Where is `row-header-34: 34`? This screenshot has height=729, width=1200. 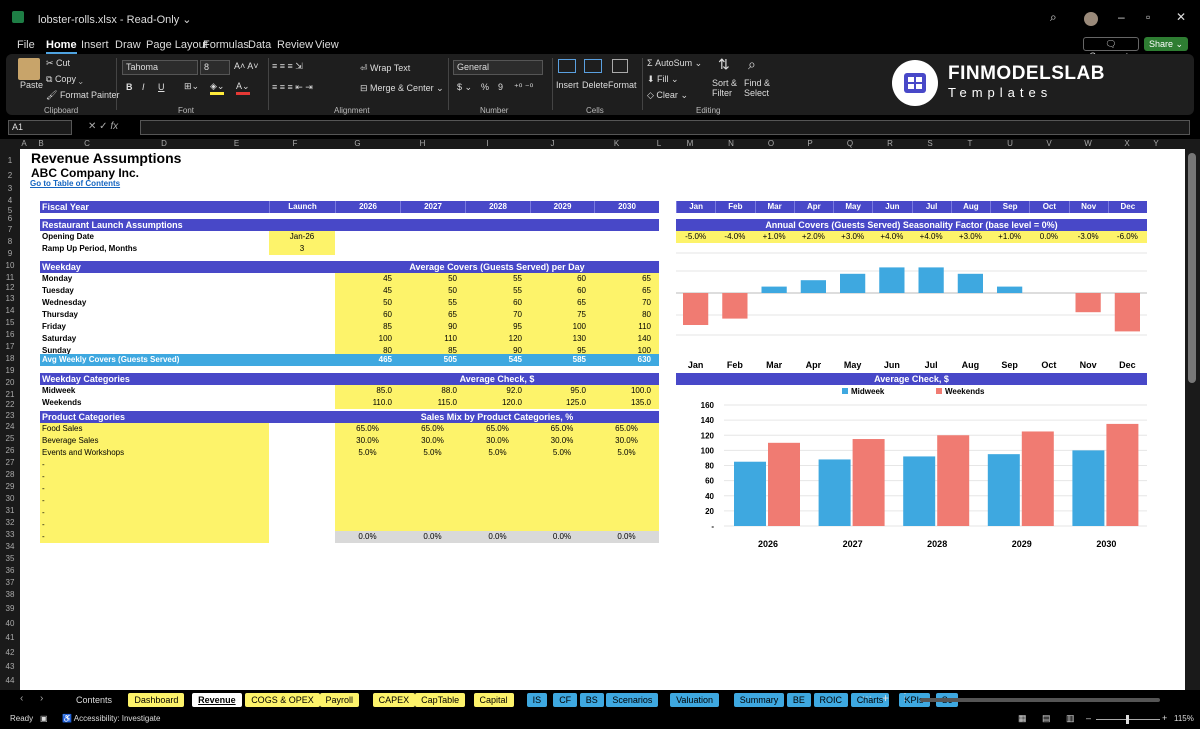 row-header-34: 34 is located at coordinates (10, 546).